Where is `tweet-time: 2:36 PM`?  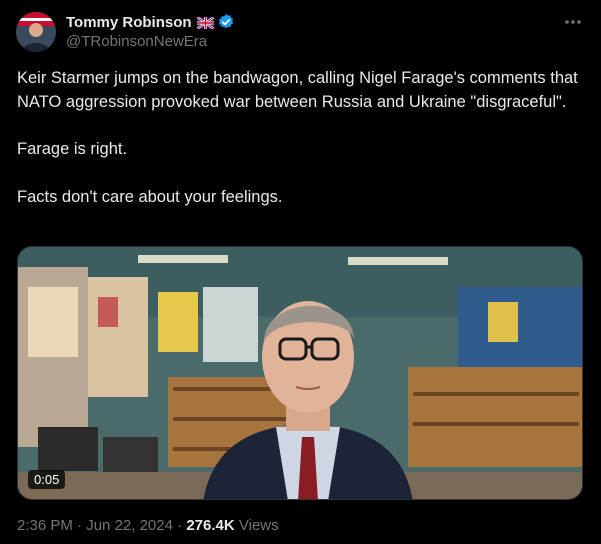 tweet-time: 2:36 PM is located at coordinates (45, 525).